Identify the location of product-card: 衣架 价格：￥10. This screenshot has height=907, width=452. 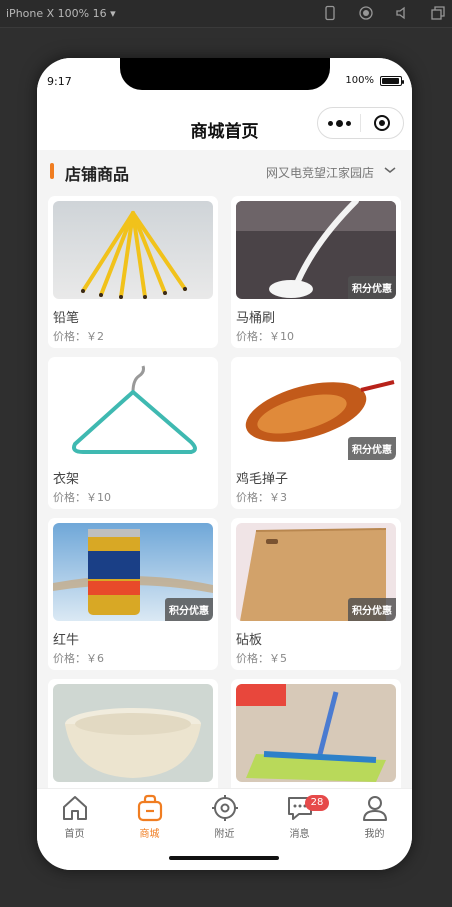
(133, 433).